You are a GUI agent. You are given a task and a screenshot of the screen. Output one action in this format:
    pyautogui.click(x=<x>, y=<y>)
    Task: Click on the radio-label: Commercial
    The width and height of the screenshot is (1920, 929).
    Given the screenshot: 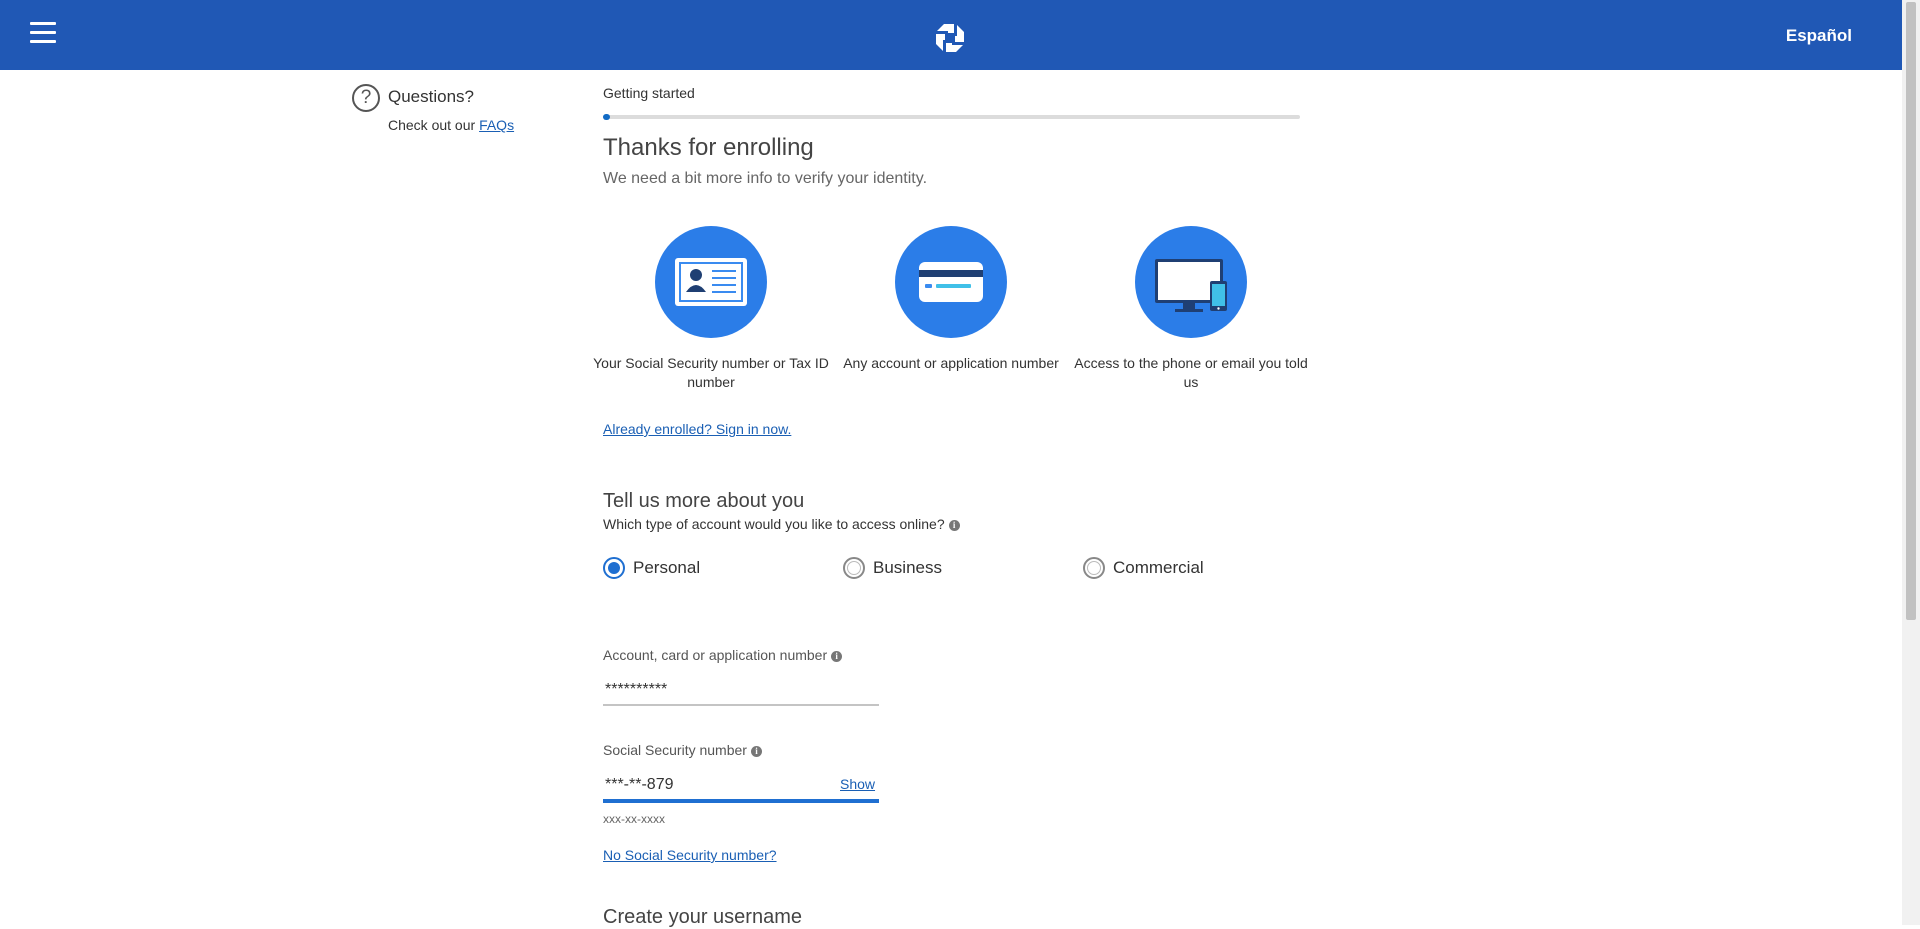 What is the action you would take?
    pyautogui.click(x=1158, y=567)
    